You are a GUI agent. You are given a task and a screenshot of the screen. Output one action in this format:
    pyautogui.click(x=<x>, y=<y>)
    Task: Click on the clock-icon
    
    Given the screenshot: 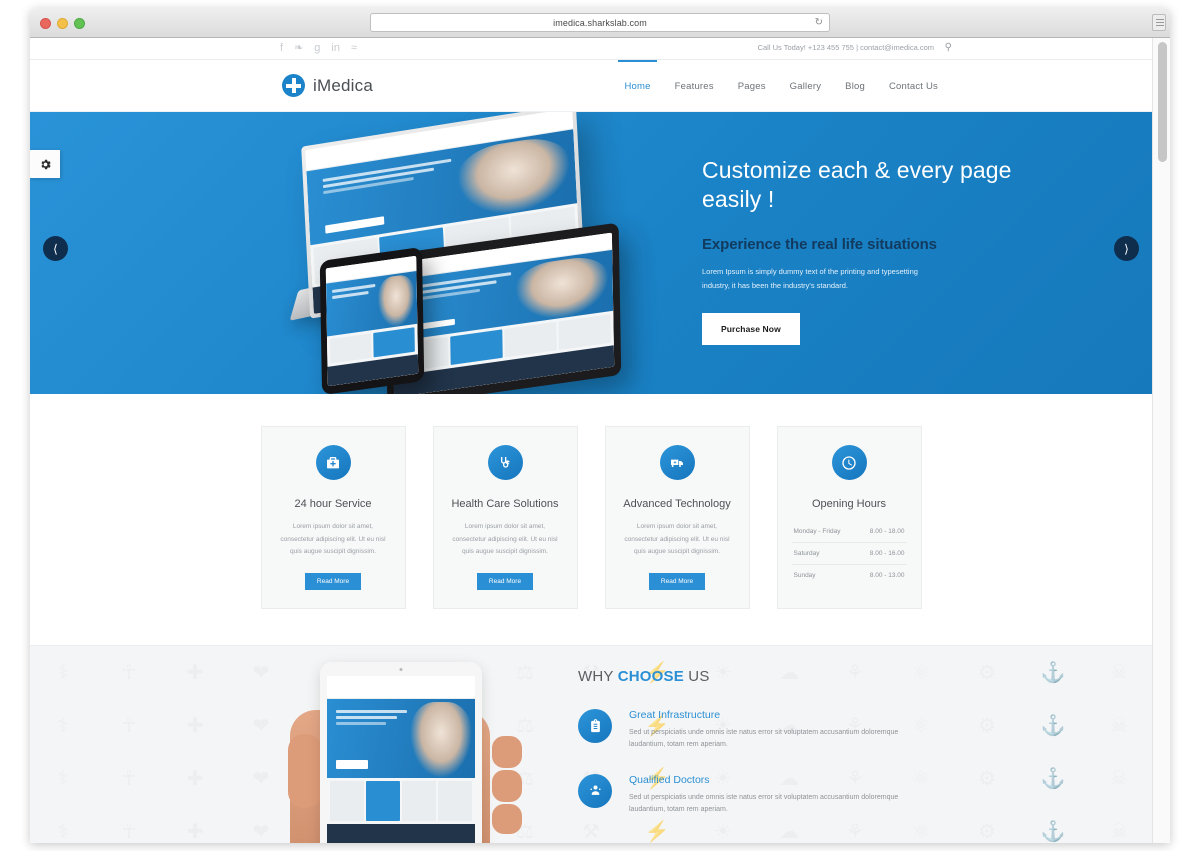 What is the action you would take?
    pyautogui.click(x=849, y=462)
    